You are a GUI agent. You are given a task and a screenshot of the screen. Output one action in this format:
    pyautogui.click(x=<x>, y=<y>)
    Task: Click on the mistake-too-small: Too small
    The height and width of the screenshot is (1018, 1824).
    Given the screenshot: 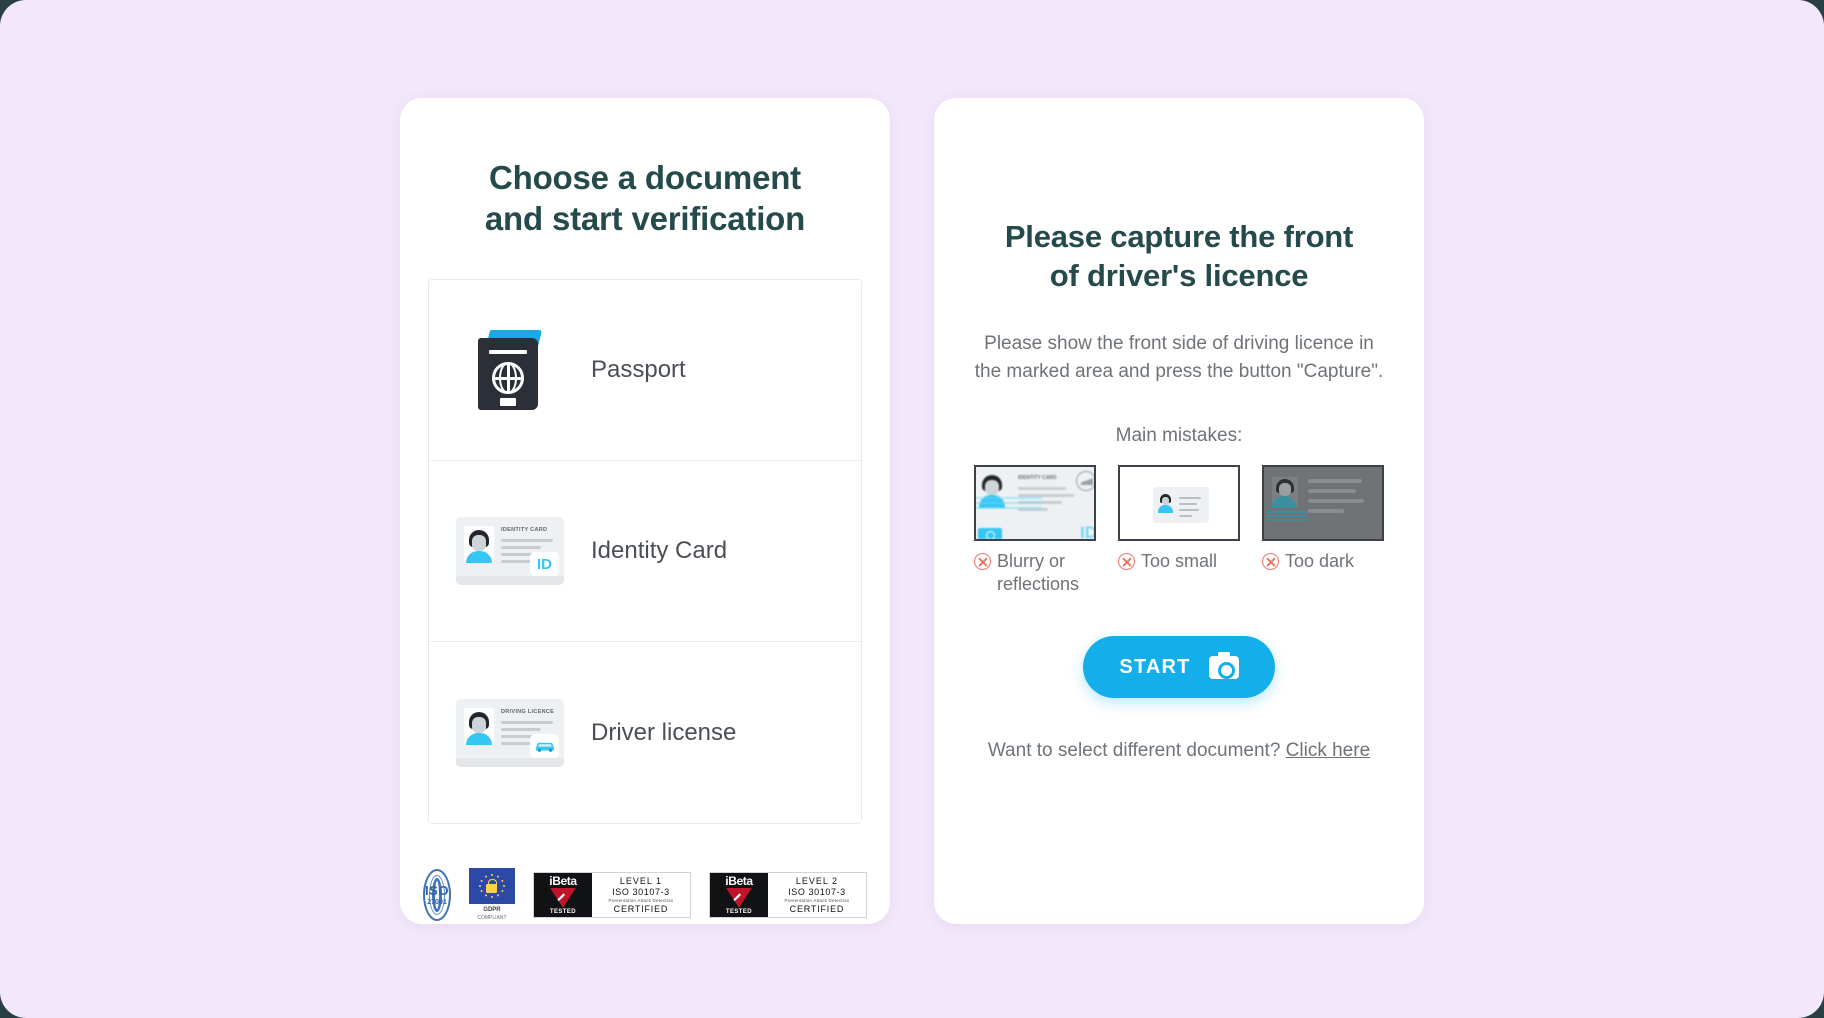 What is the action you would take?
    pyautogui.click(x=1179, y=530)
    